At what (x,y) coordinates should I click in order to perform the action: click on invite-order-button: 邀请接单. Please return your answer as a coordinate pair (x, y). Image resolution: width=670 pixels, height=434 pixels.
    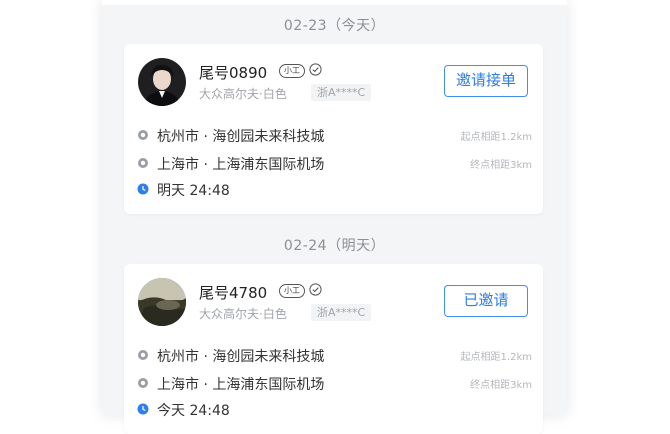
    Looking at the image, I should click on (486, 81).